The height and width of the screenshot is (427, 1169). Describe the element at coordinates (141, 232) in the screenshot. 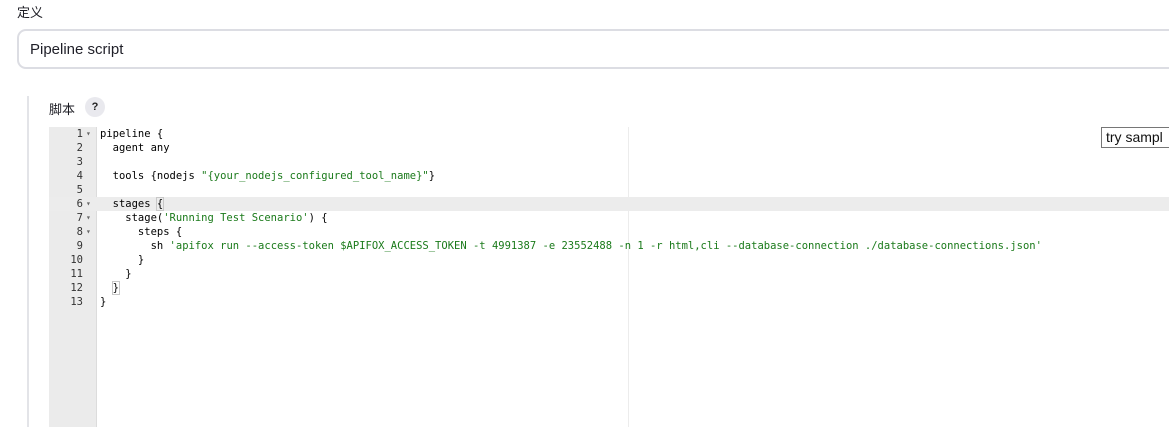

I see `code-text: steps {` at that location.